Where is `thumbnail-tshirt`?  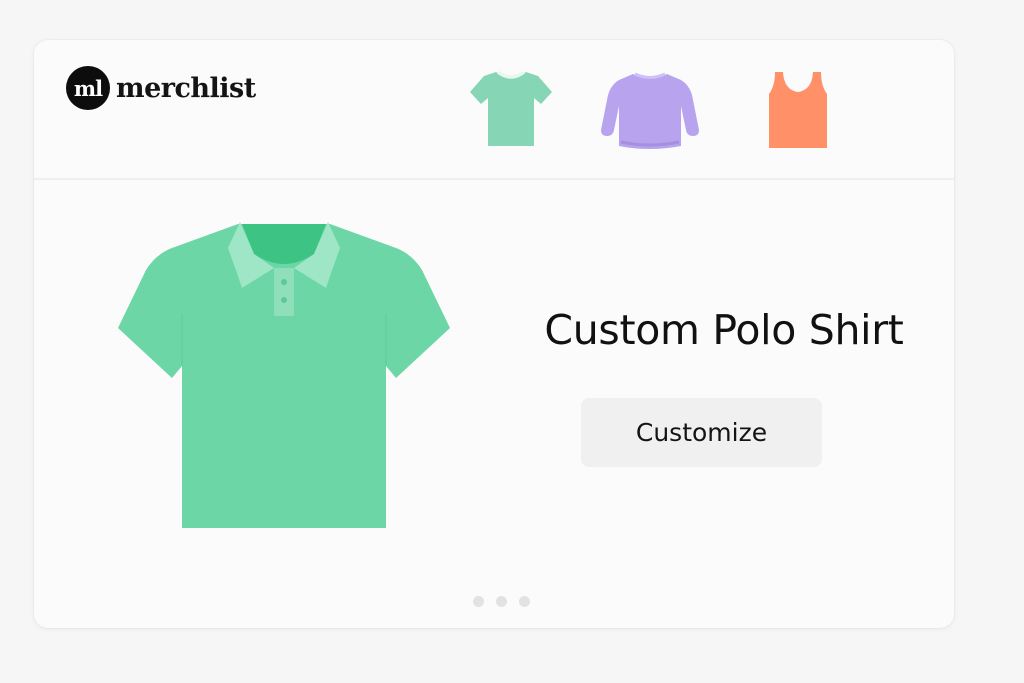
thumbnail-tshirt is located at coordinates (511, 109).